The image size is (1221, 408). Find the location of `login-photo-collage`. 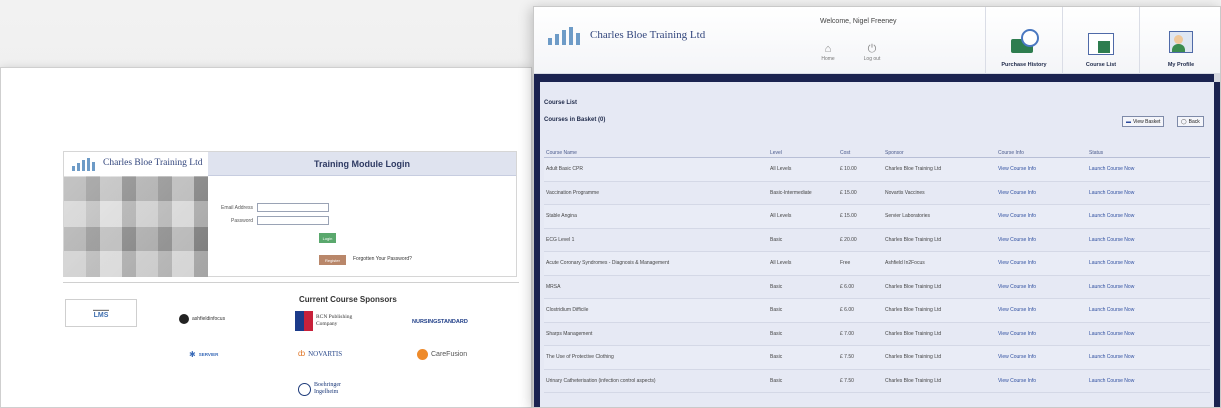

login-photo-collage is located at coordinates (136, 226).